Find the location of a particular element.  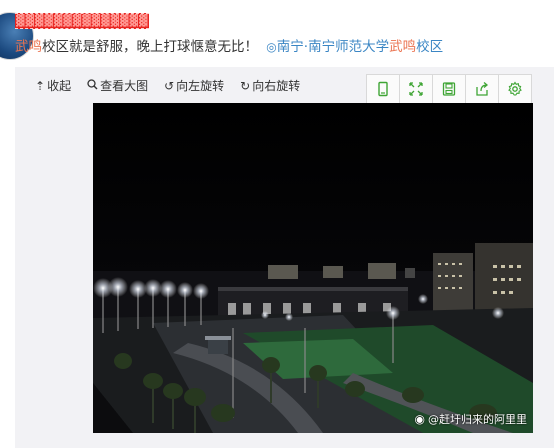

rotate-left-icon: ↺ is located at coordinates (169, 85).